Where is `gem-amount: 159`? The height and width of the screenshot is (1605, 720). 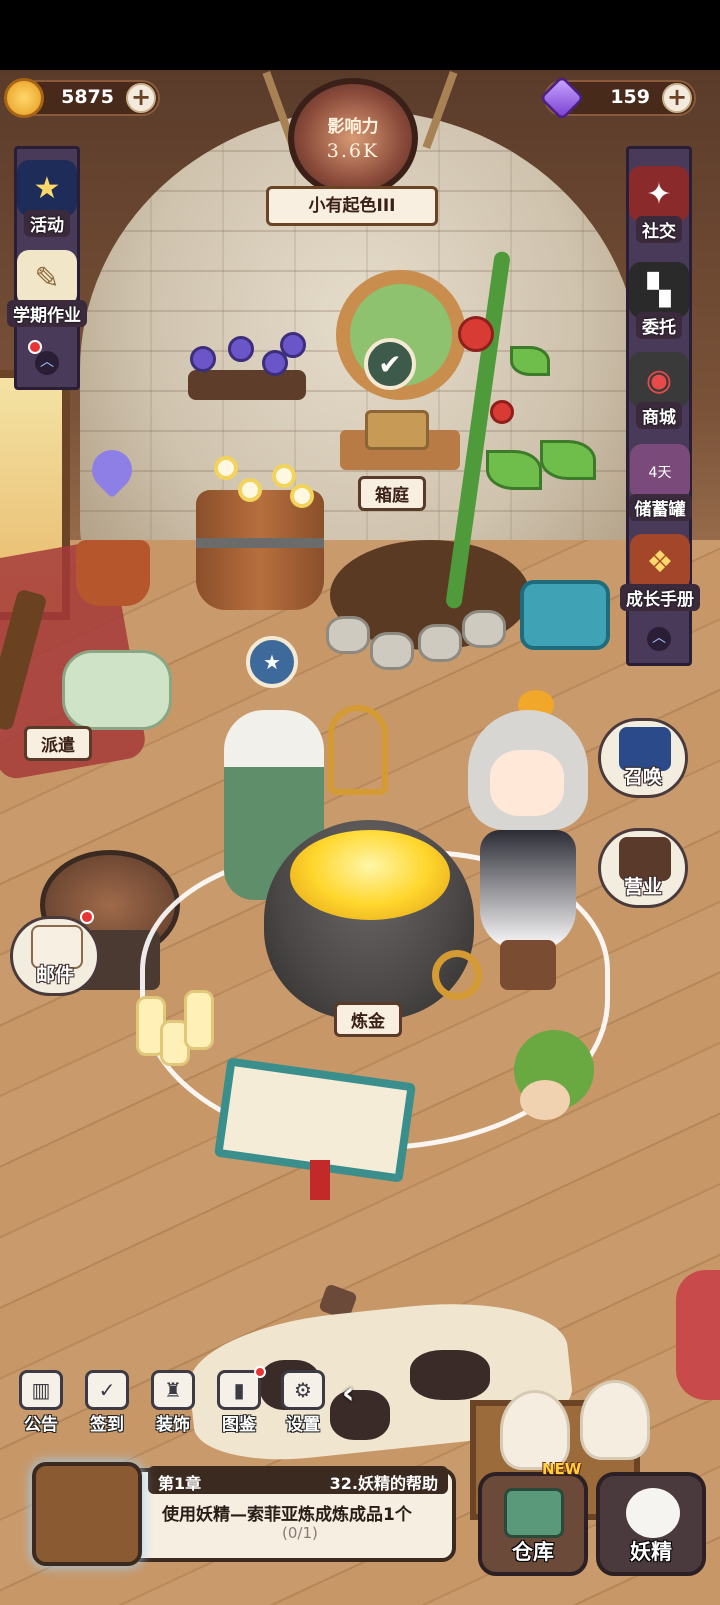
gem-amount: 159 is located at coordinates (630, 97).